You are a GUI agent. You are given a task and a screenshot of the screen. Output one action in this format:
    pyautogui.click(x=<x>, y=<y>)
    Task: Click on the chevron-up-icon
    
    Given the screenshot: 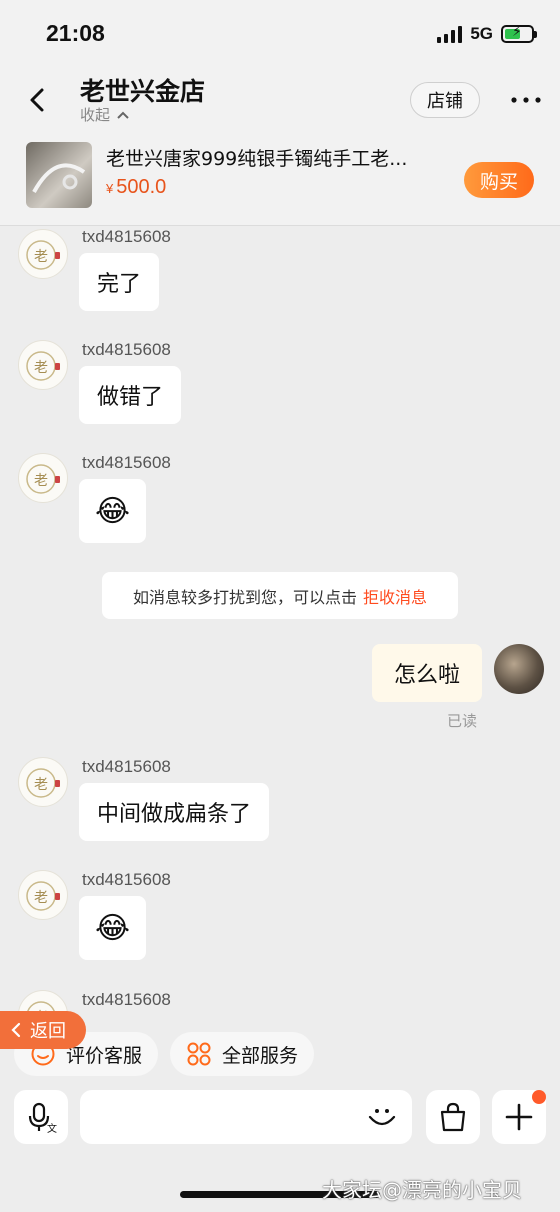 What is the action you would take?
    pyautogui.click(x=123, y=115)
    